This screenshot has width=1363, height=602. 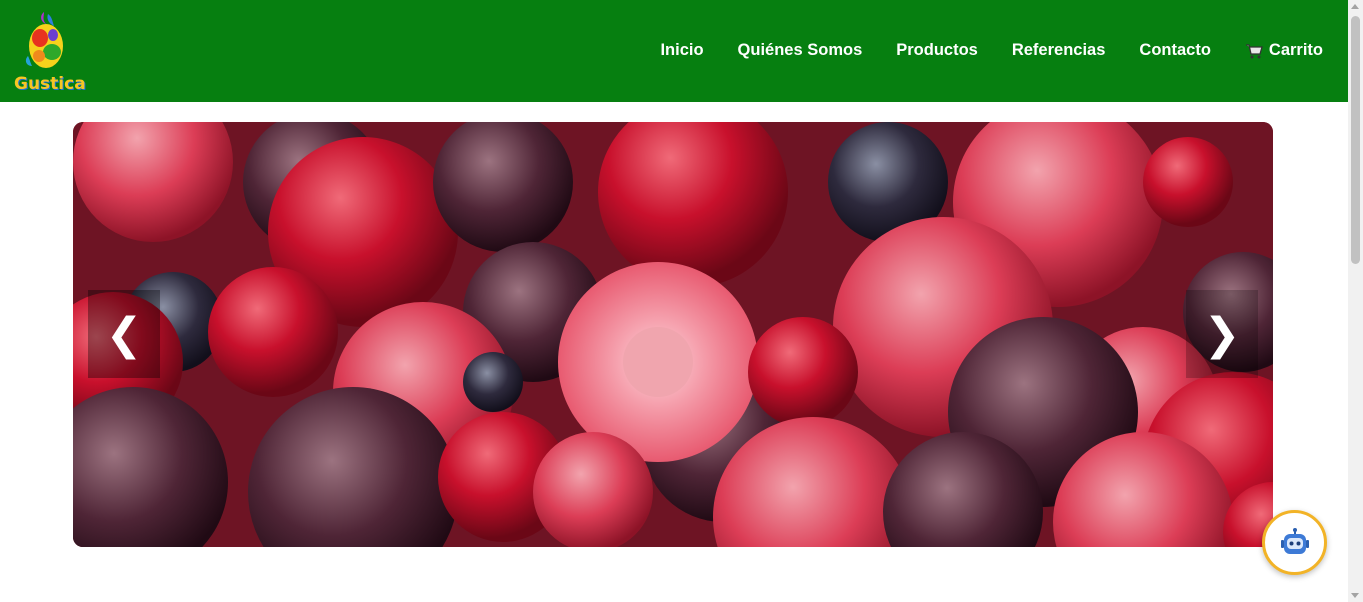 I want to click on nav-link-referencias: Referencias, so click(x=1059, y=50).